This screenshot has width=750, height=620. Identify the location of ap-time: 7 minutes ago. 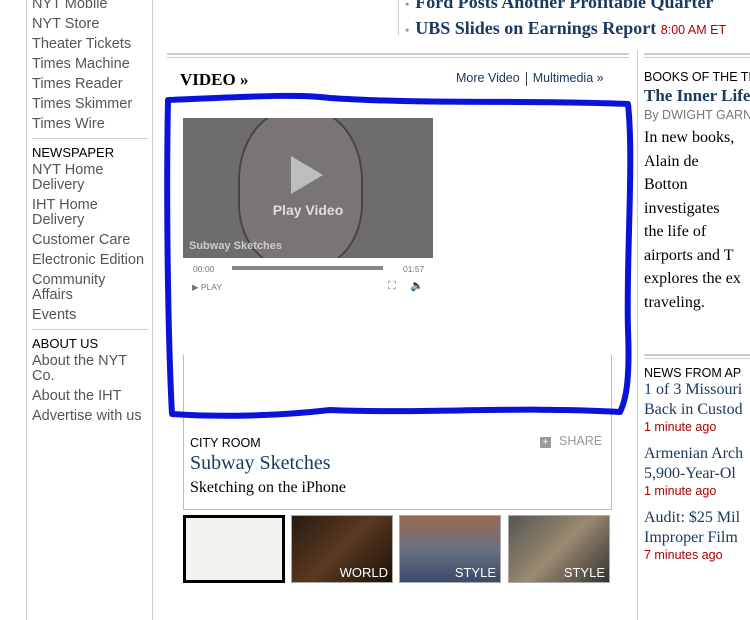
(683, 555).